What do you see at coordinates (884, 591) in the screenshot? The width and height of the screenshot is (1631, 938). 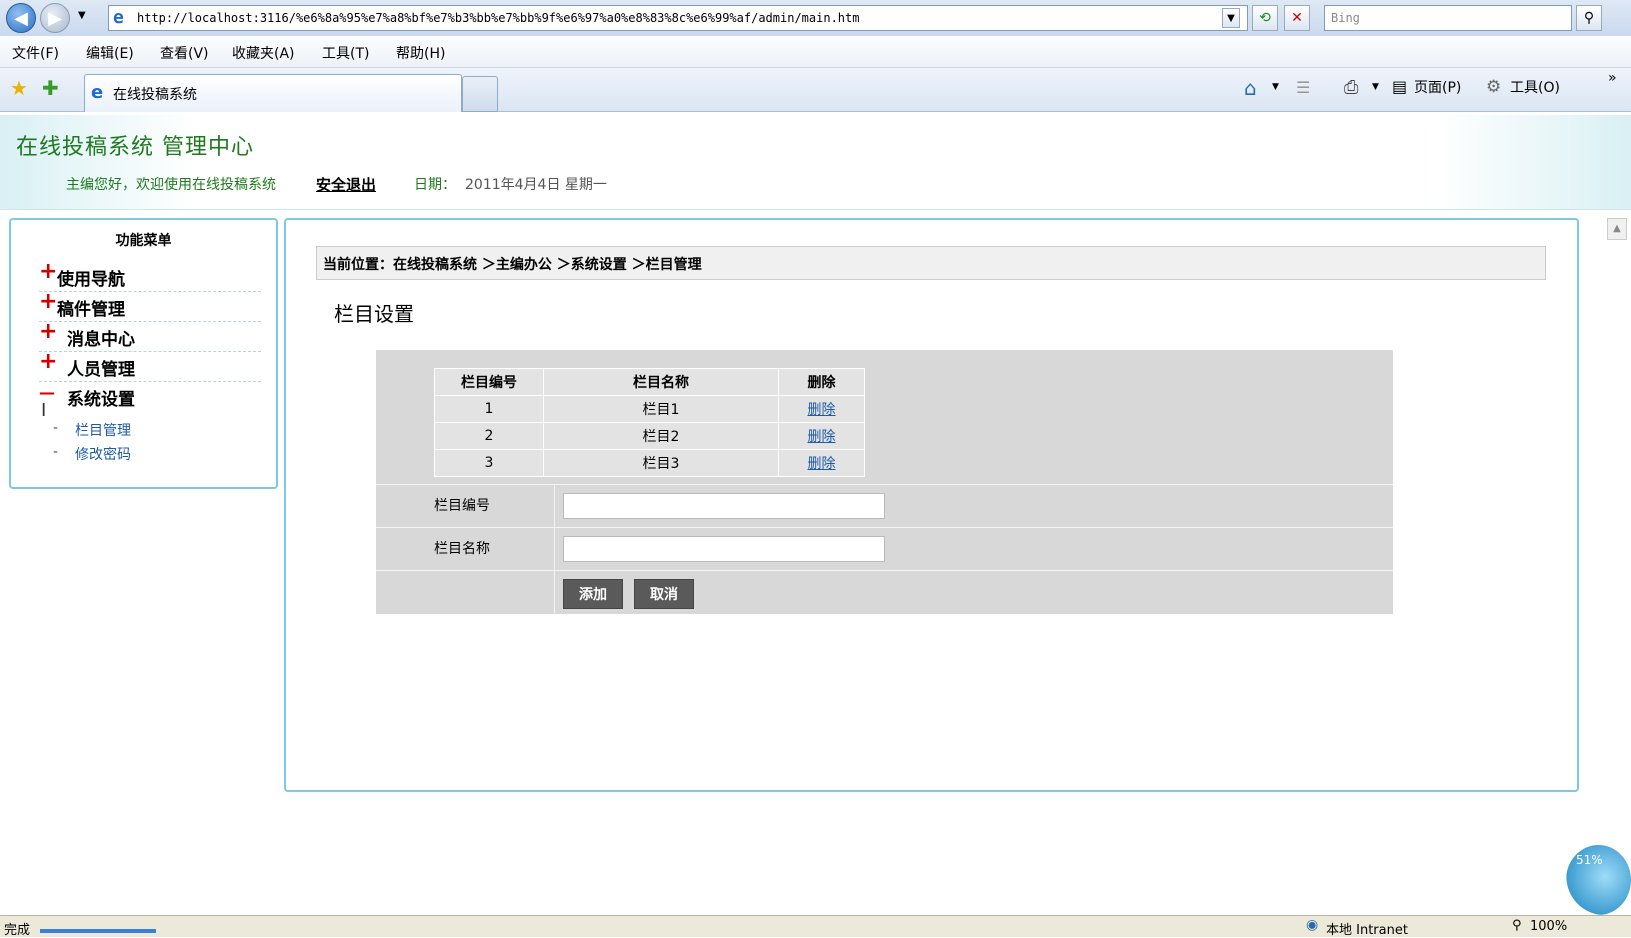 I see `form-row-actions: 添加 取消` at bounding box center [884, 591].